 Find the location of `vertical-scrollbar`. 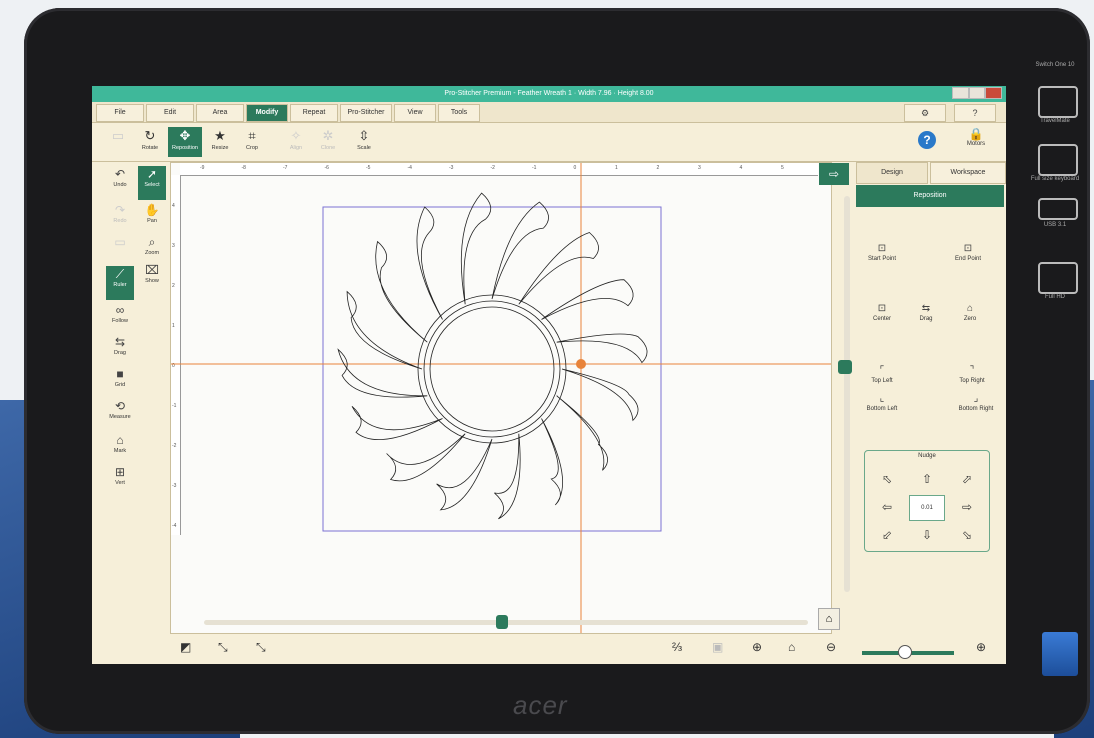

vertical-scrollbar is located at coordinates (847, 394).